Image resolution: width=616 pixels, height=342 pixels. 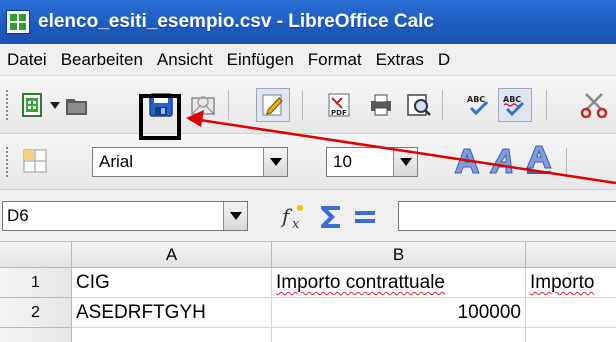 I want to click on function-equals-icon, so click(x=365, y=217).